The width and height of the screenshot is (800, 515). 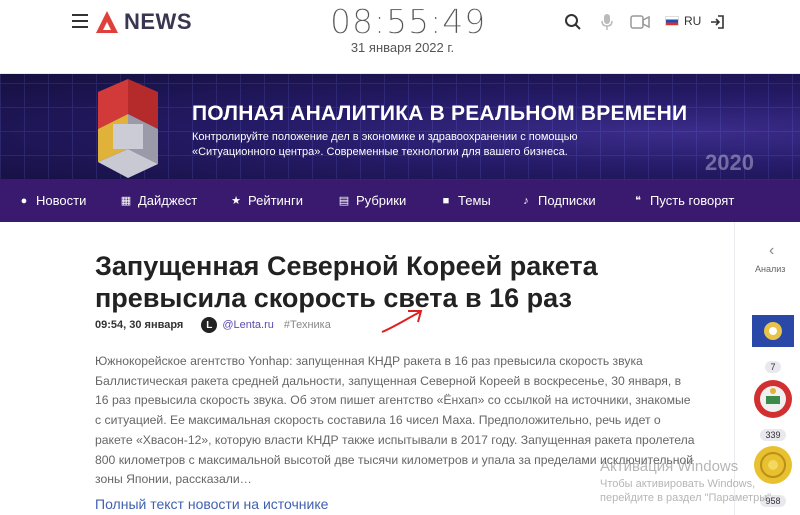 I want to click on source-logo-icon: L, so click(x=209, y=325).